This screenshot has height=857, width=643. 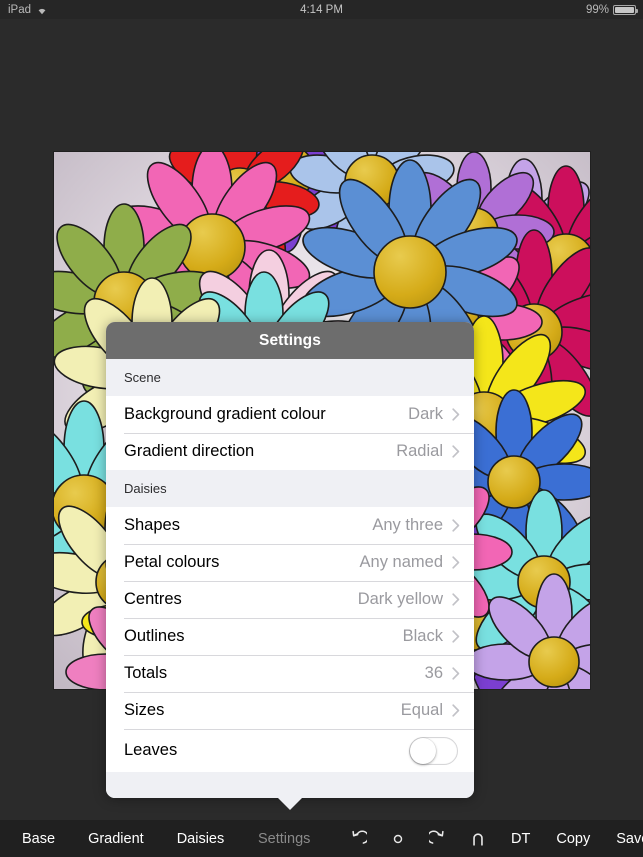 I want to click on status-bar-clock: 4:14 PM, so click(x=321, y=9).